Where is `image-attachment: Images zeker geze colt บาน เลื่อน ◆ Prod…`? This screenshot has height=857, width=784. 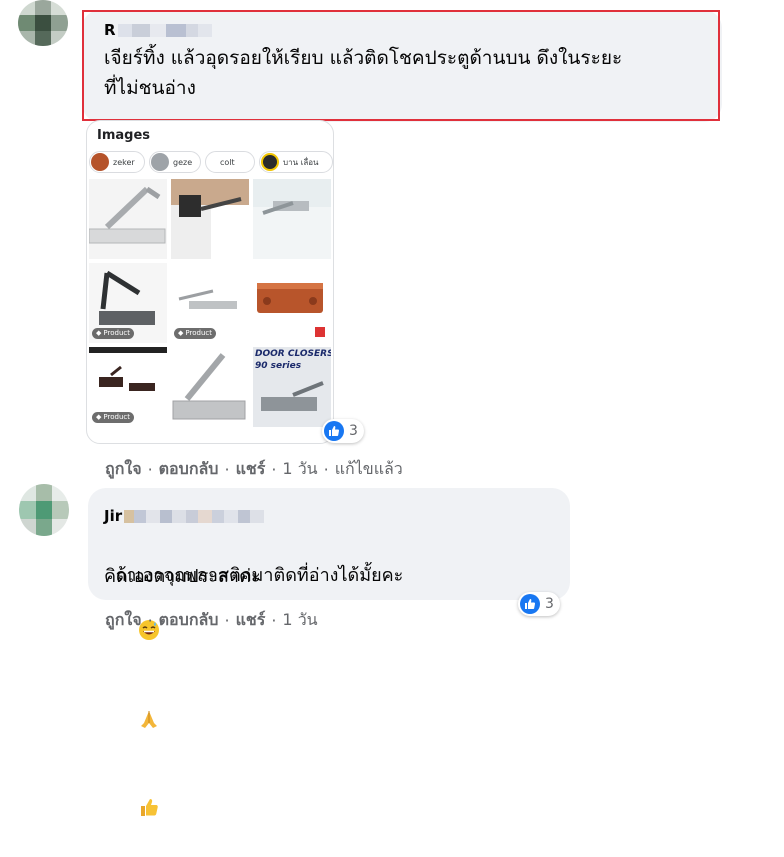 image-attachment: Images zeker geze colt บาน เลื่อน ◆ Prod… is located at coordinates (210, 282).